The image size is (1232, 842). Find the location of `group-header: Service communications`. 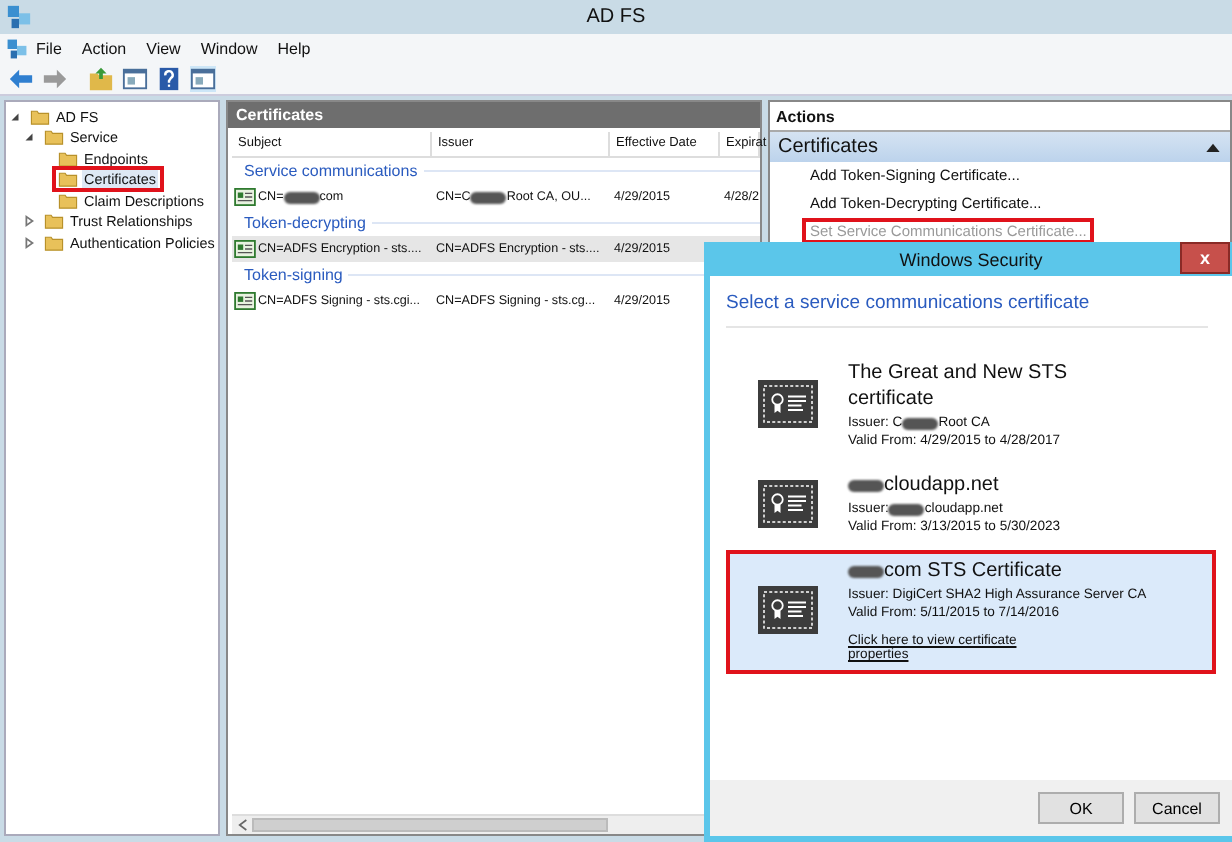

group-header: Service communications is located at coordinates (331, 171).